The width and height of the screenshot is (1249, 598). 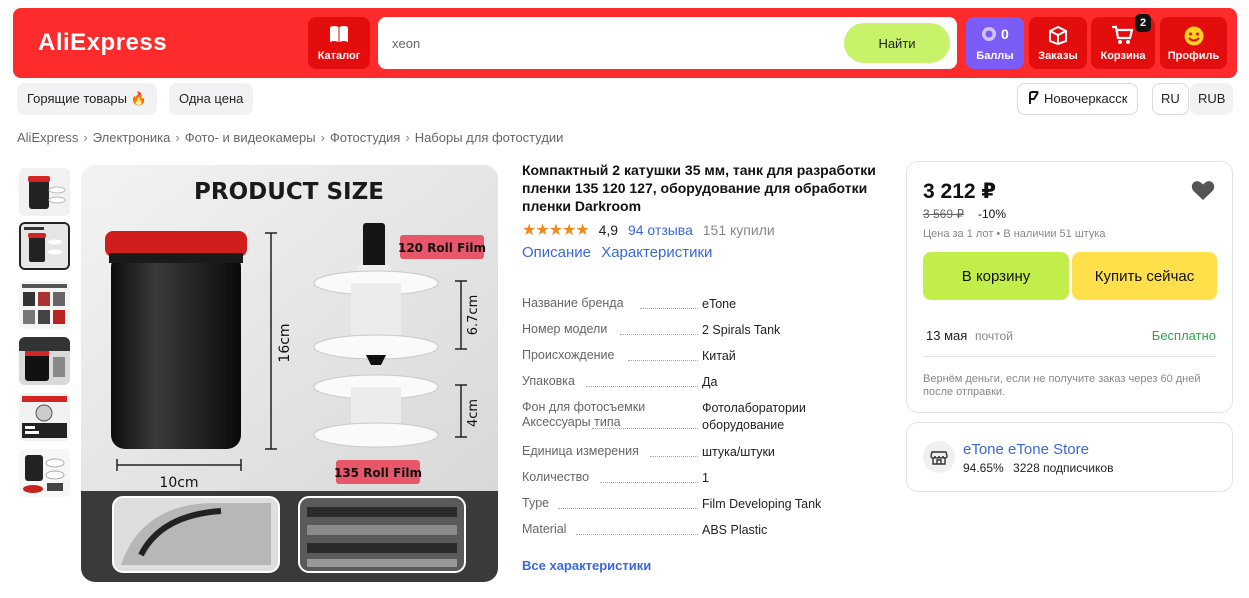 I want to click on box-icon, so click(x=1058, y=35).